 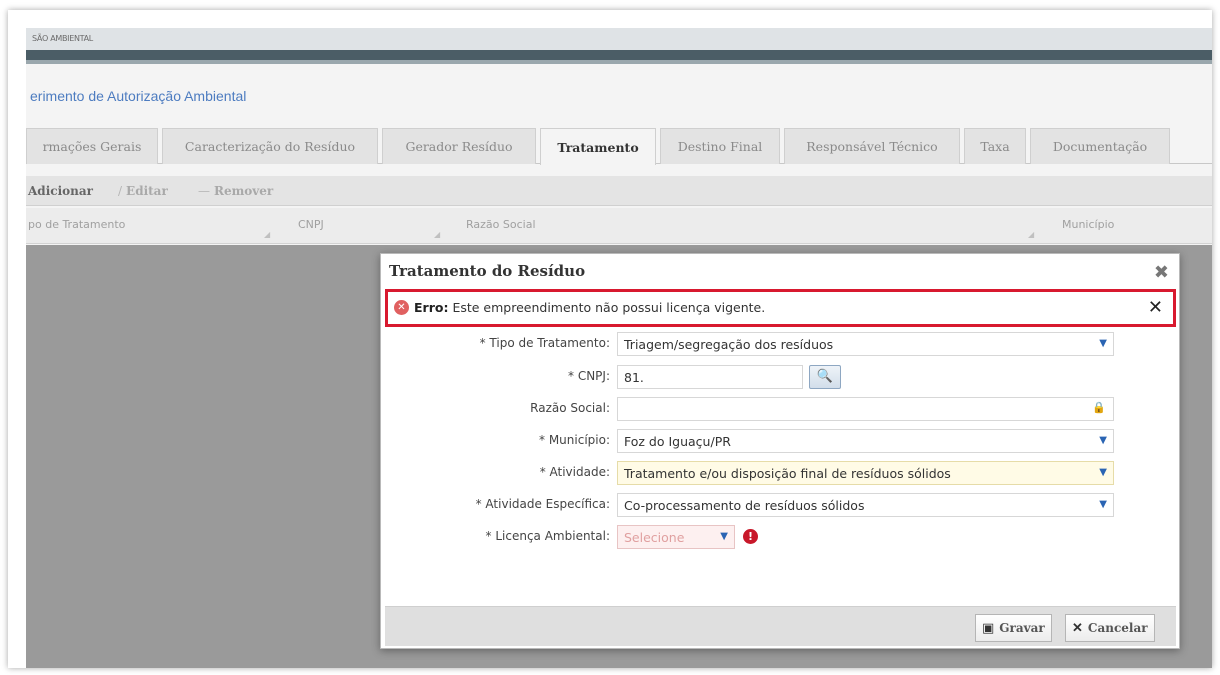 What do you see at coordinates (619, 191) in the screenshot?
I see `grid-toolbar: Adicionar / Editar — Remover` at bounding box center [619, 191].